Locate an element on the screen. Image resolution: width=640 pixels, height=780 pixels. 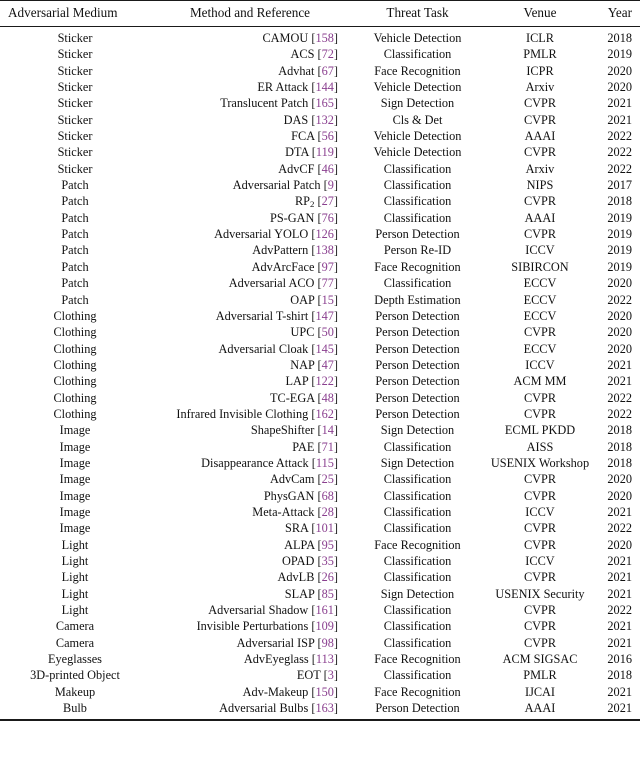
method-name: RP2 is located at coordinates (304, 202).